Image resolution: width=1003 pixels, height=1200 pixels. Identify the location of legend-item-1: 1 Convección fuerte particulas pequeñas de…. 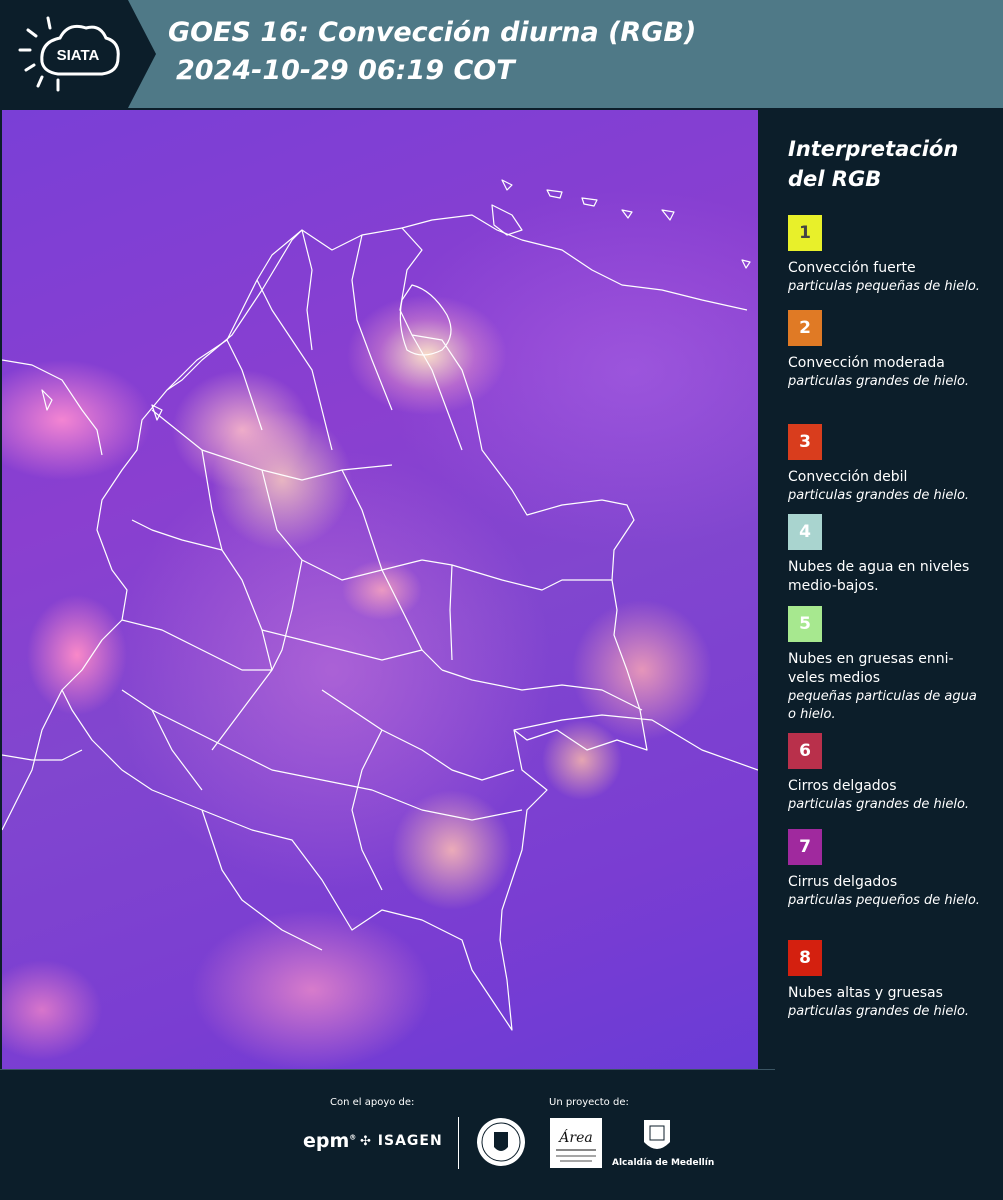
(888, 255).